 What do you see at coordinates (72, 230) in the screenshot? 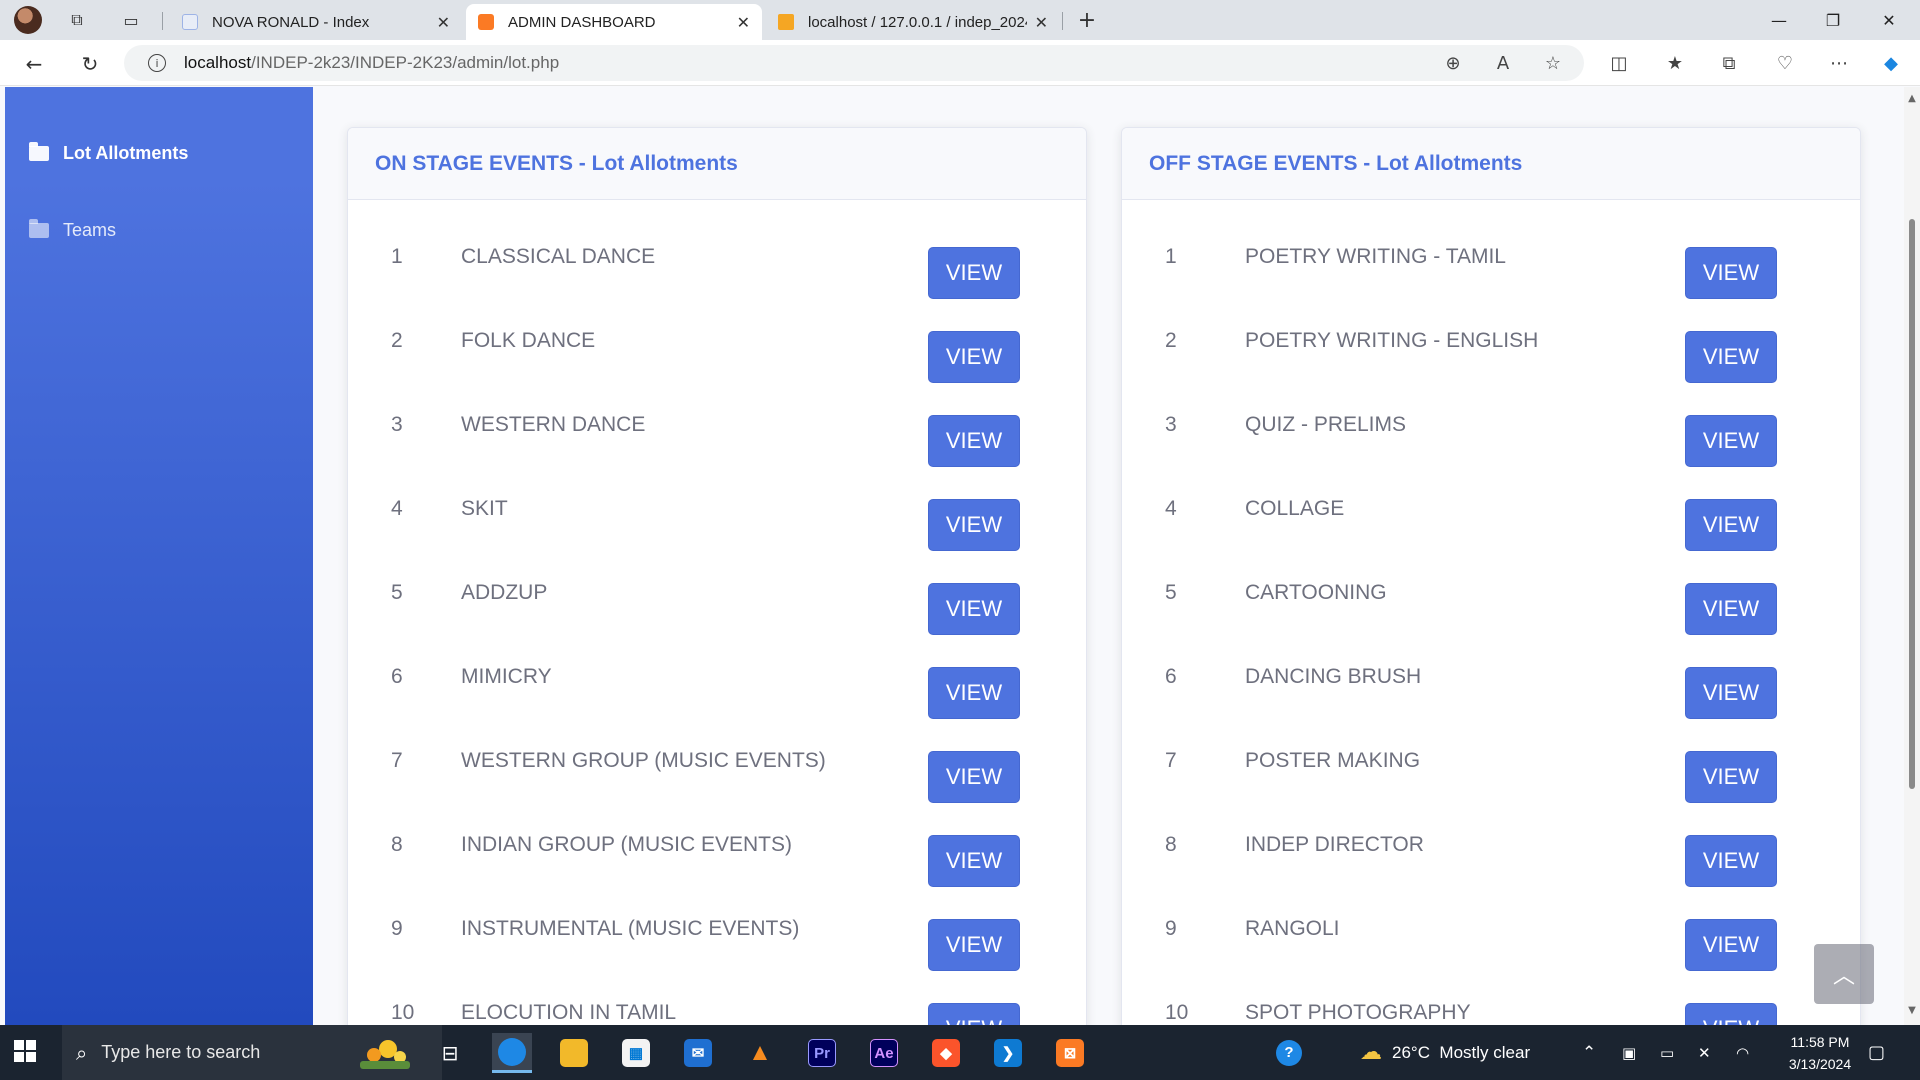
I see `sidebar-item-teams: Teams` at bounding box center [72, 230].